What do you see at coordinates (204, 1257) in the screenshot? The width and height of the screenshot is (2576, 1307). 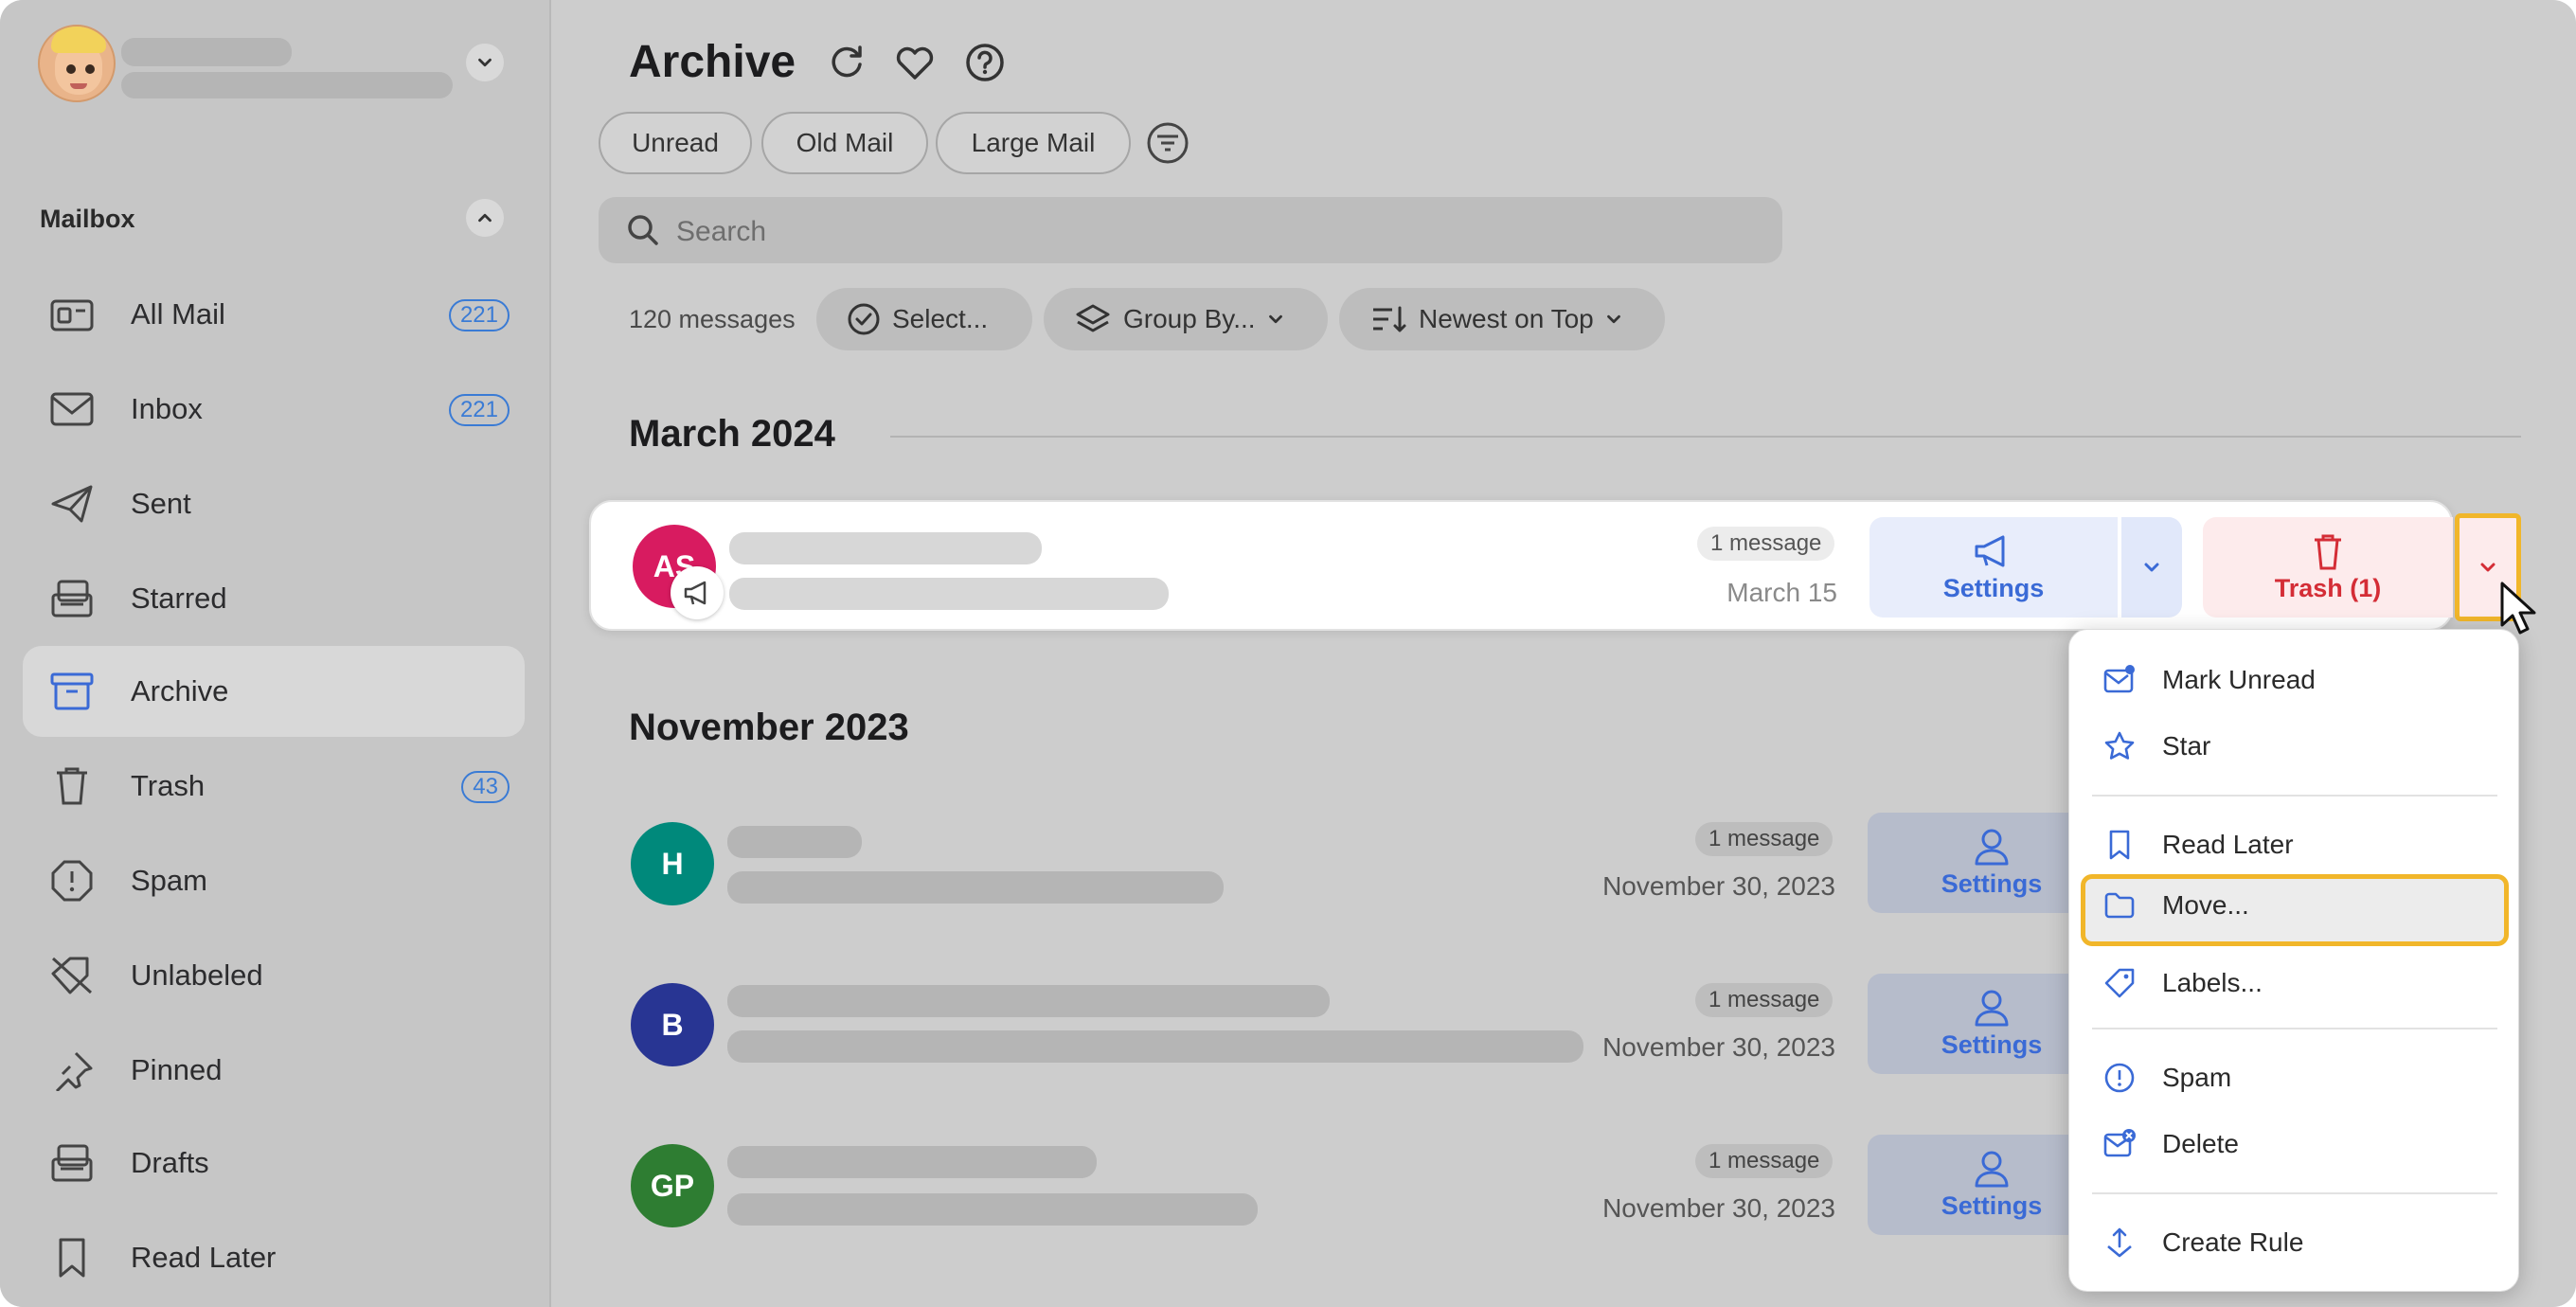 I see `sidebar-item-label: Read Later` at bounding box center [204, 1257].